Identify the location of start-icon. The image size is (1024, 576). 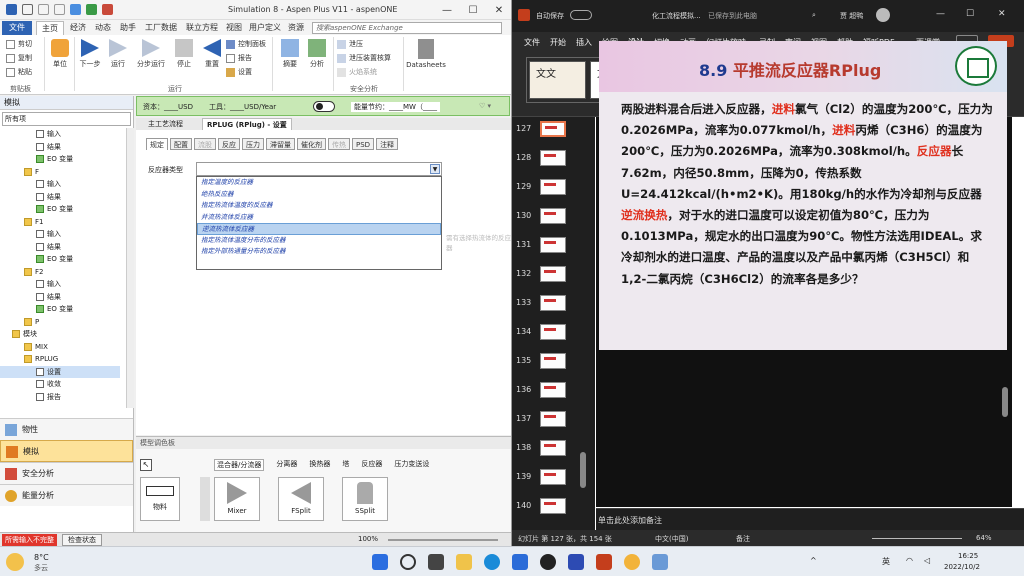
(380, 562).